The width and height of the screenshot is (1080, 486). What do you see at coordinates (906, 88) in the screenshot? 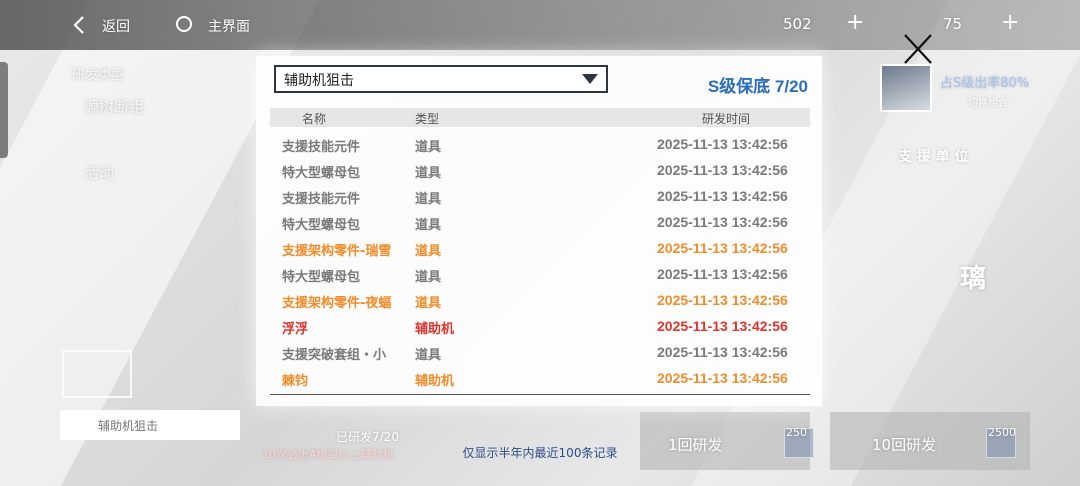
I see `avatar` at bounding box center [906, 88].